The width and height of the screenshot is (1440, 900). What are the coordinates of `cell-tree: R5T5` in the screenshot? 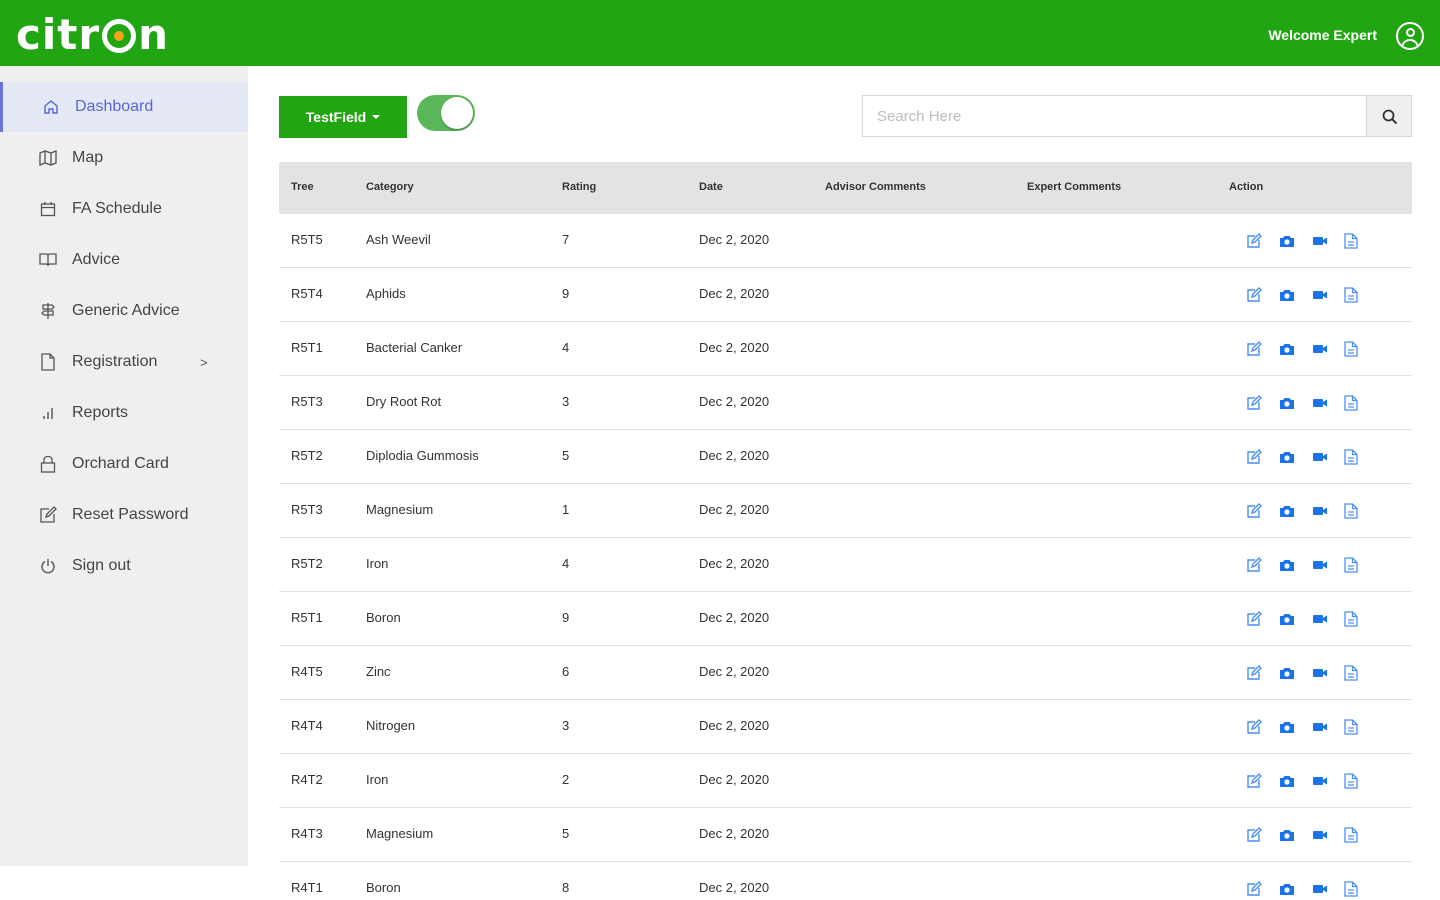 It's located at (307, 239).